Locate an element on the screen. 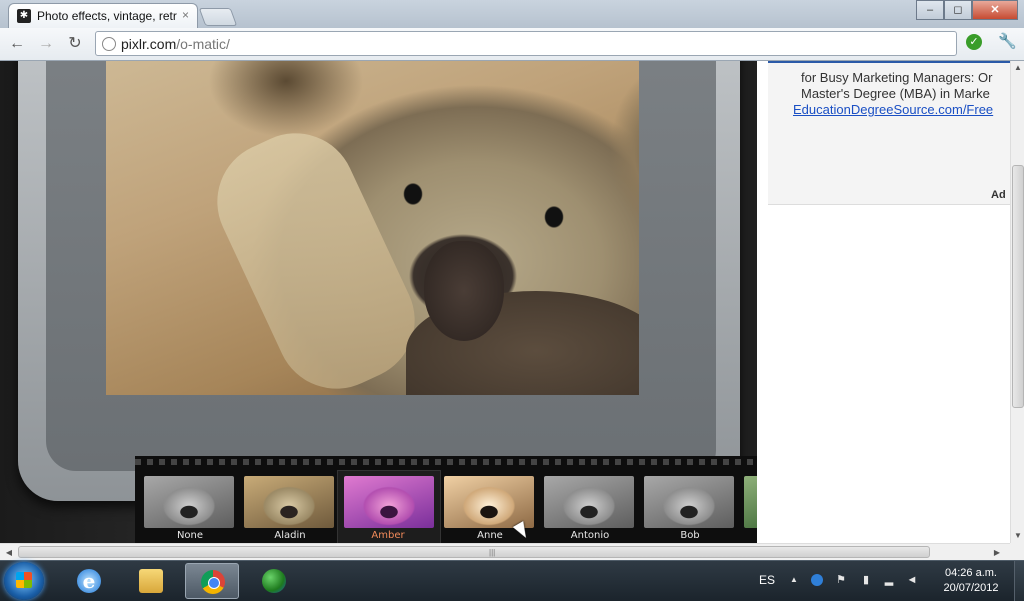 The width and height of the screenshot is (1024, 601). back-button: ← is located at coordinates (17, 44).